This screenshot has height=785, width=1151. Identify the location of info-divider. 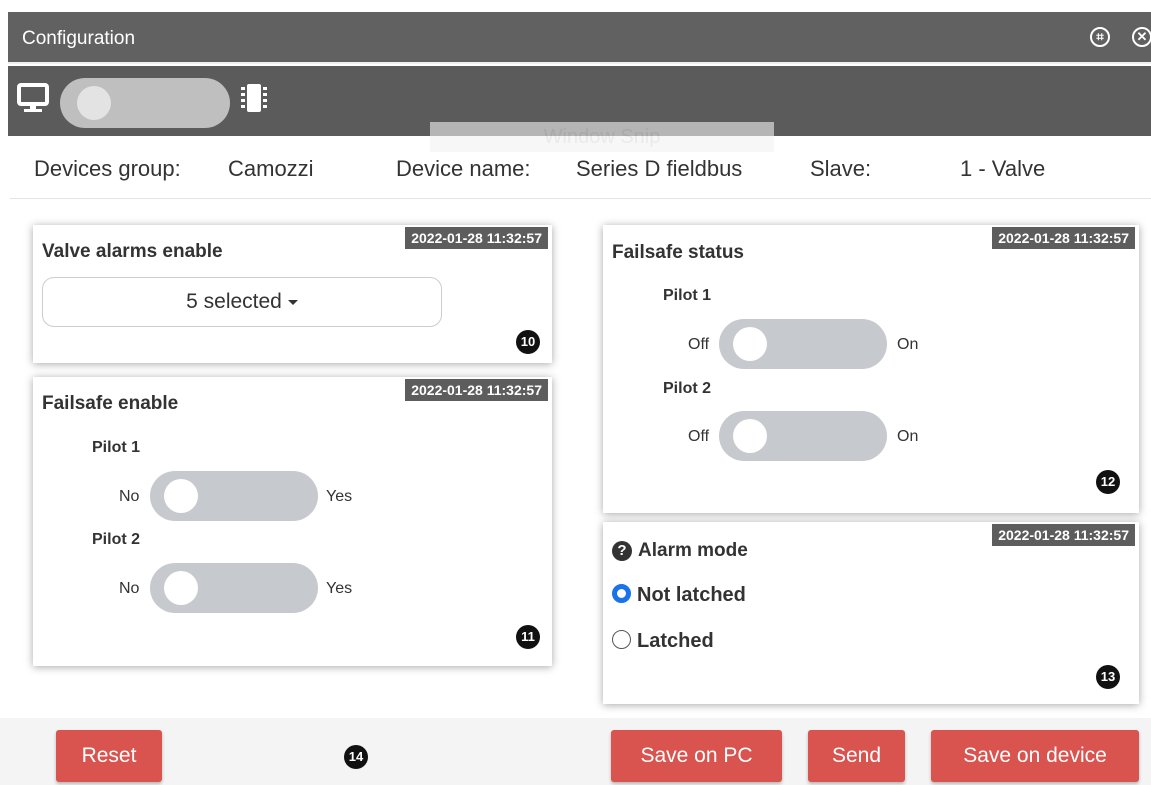
(580, 198).